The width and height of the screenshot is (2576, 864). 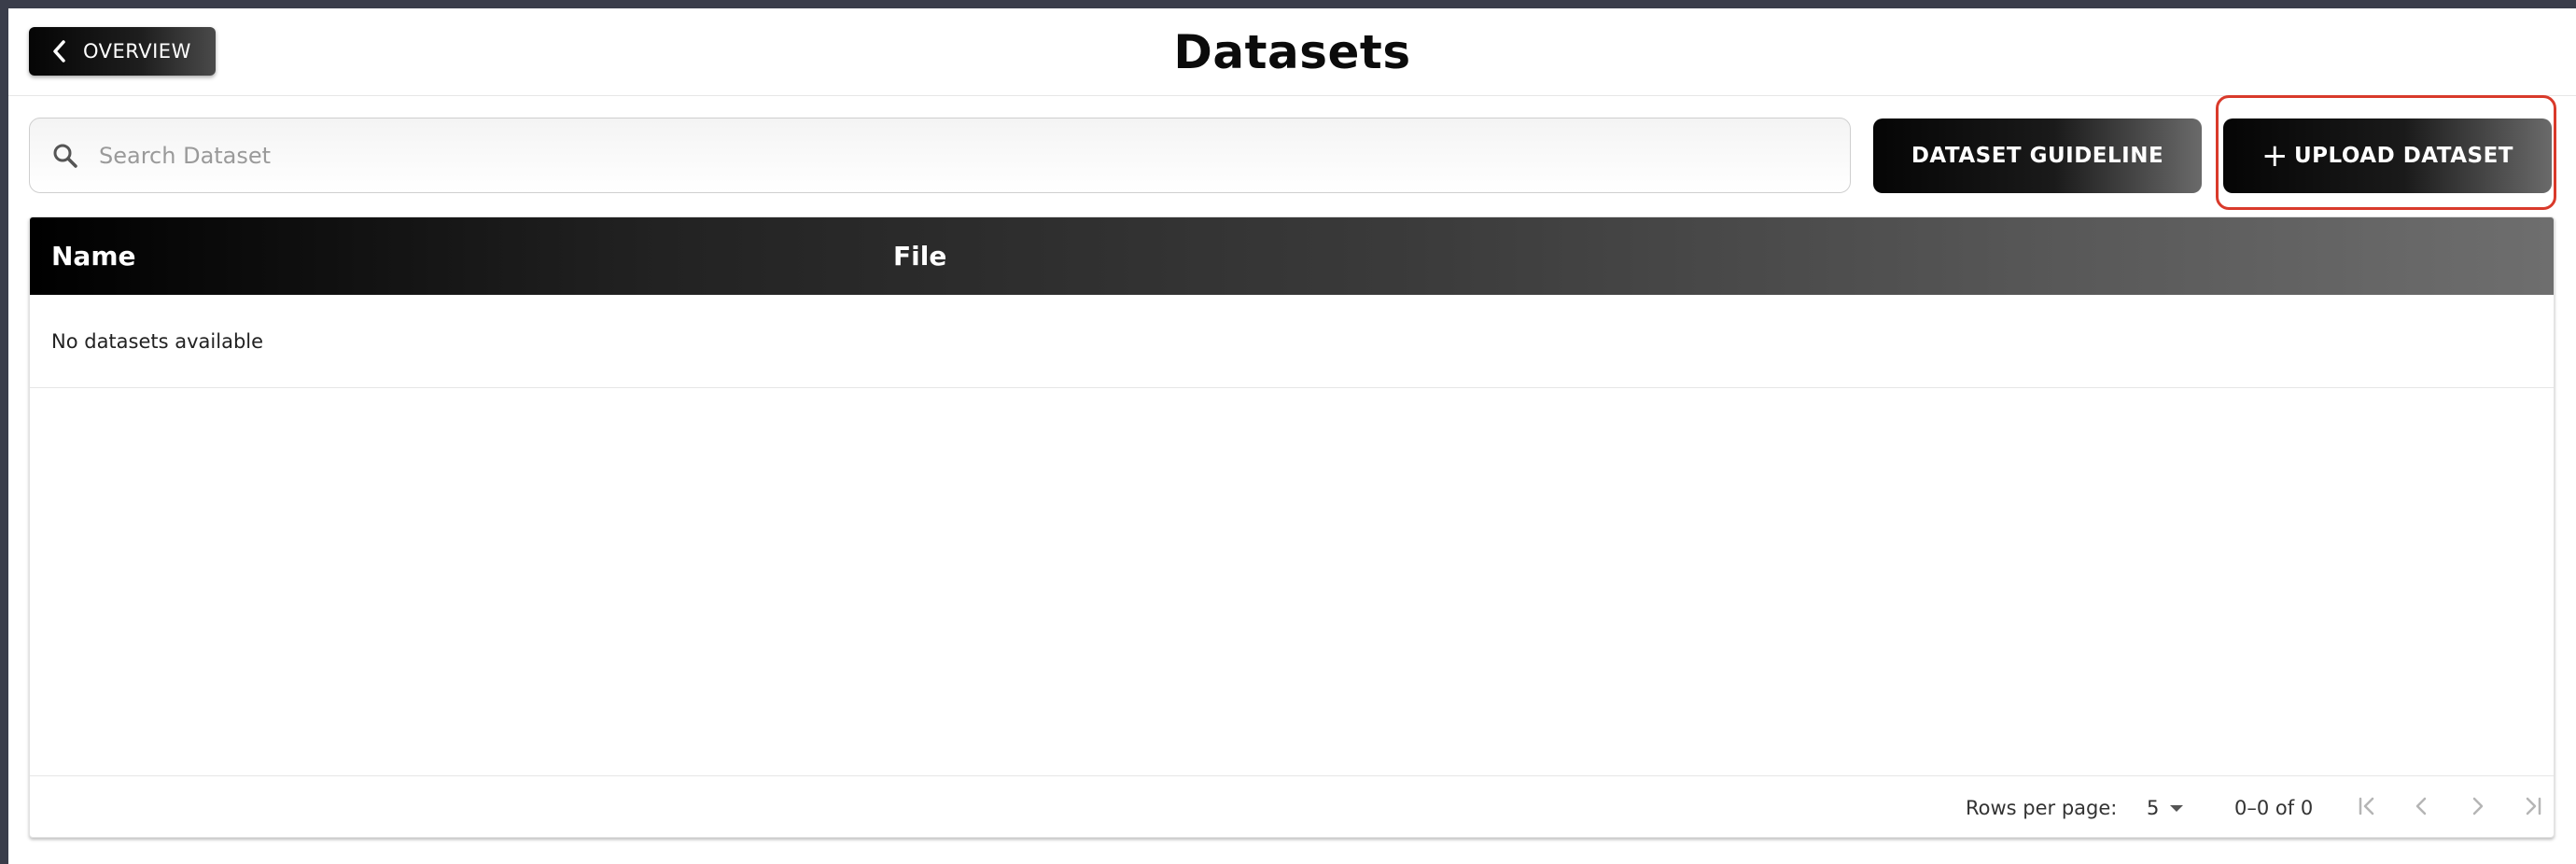 I want to click on dataset-guideline-button: DATASET GUIDELINE, so click(x=2037, y=155).